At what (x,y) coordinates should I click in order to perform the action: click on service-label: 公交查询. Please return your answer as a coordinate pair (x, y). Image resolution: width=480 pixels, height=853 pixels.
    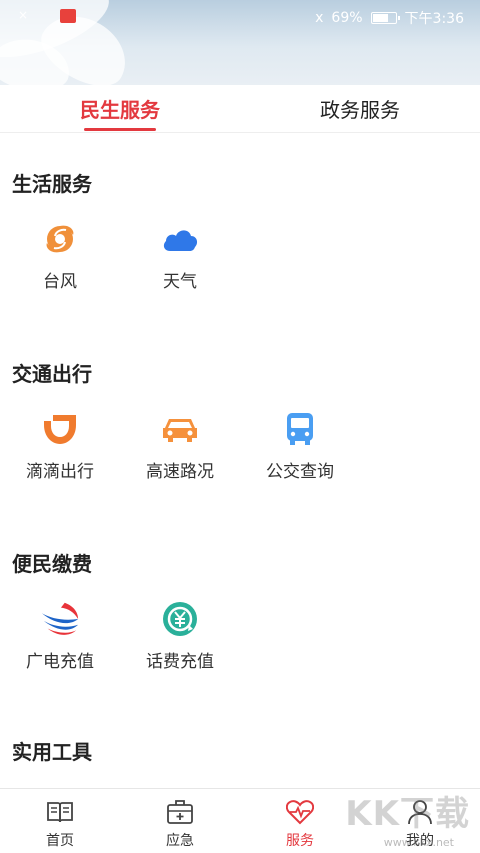
    Looking at the image, I should click on (300, 472).